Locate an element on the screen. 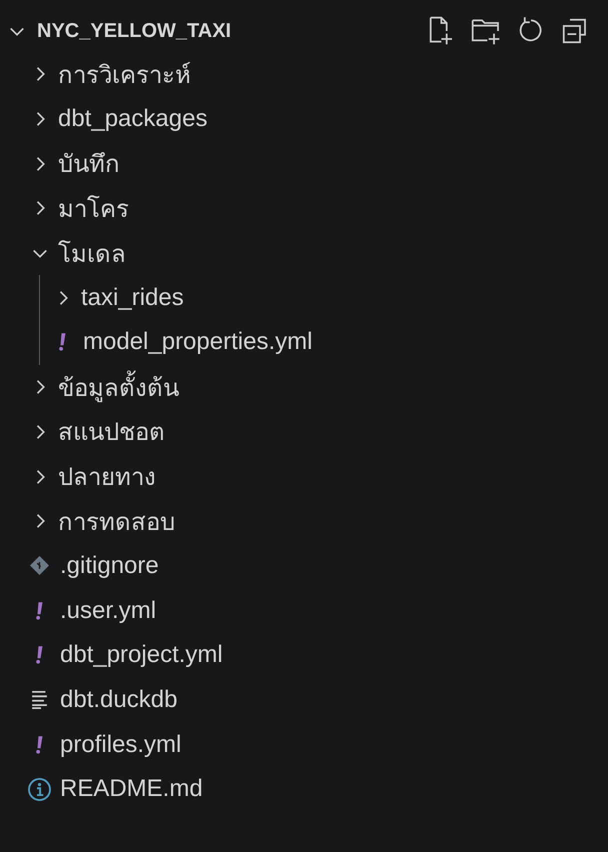 The width and height of the screenshot is (608, 852). folder-name: มาโคร is located at coordinates (93, 208).